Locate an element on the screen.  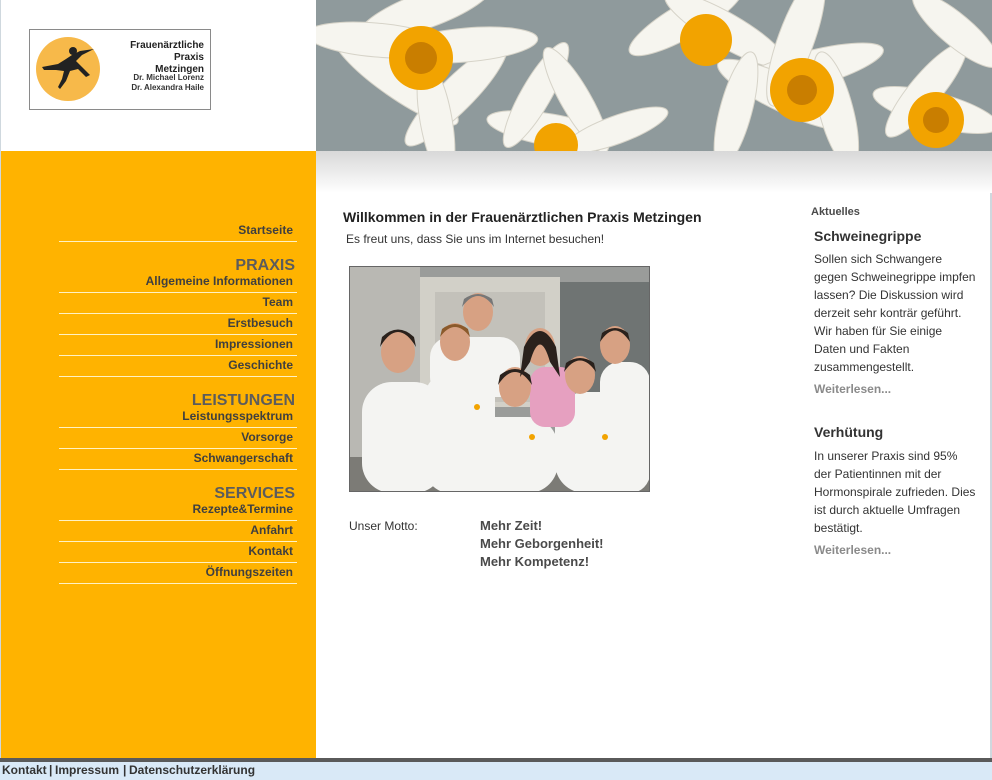
nav-allgemeine-informationen: Allgemeine Informationen is located at coordinates (178, 281).